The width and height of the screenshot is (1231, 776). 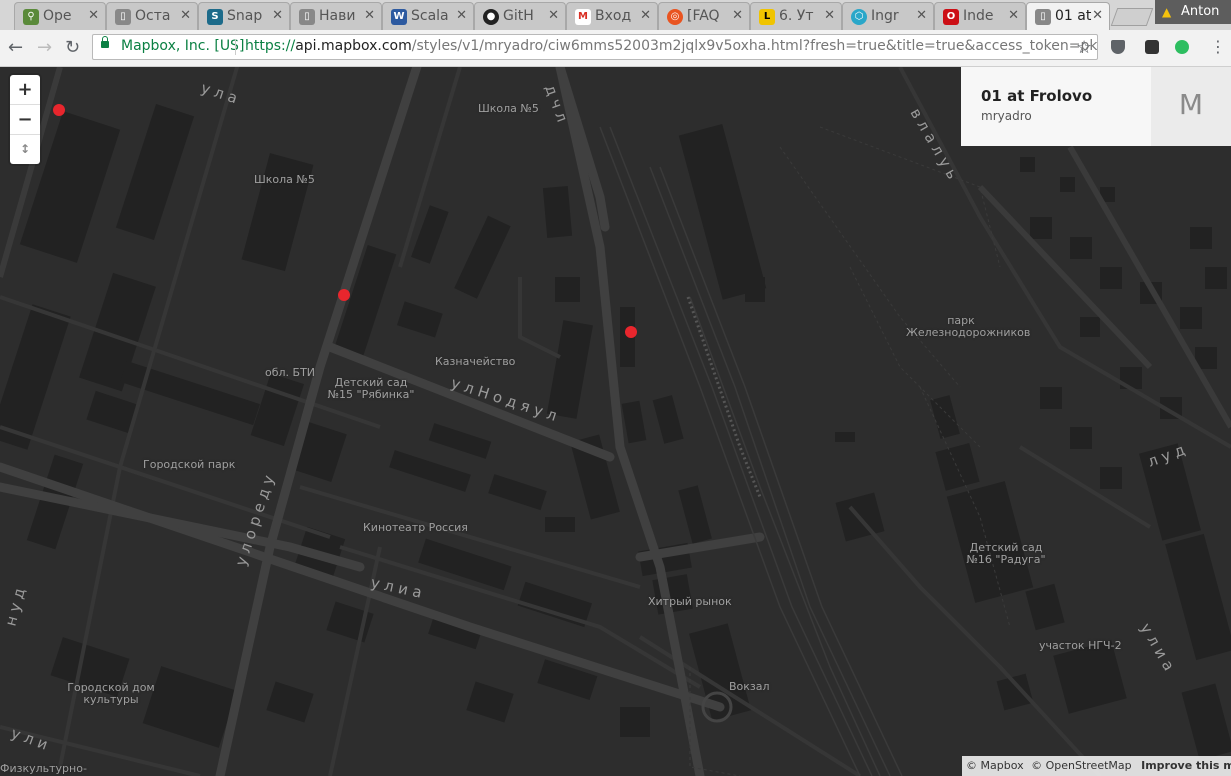 I want to click on tab: ● GitH ✕, so click(x=520, y=16).